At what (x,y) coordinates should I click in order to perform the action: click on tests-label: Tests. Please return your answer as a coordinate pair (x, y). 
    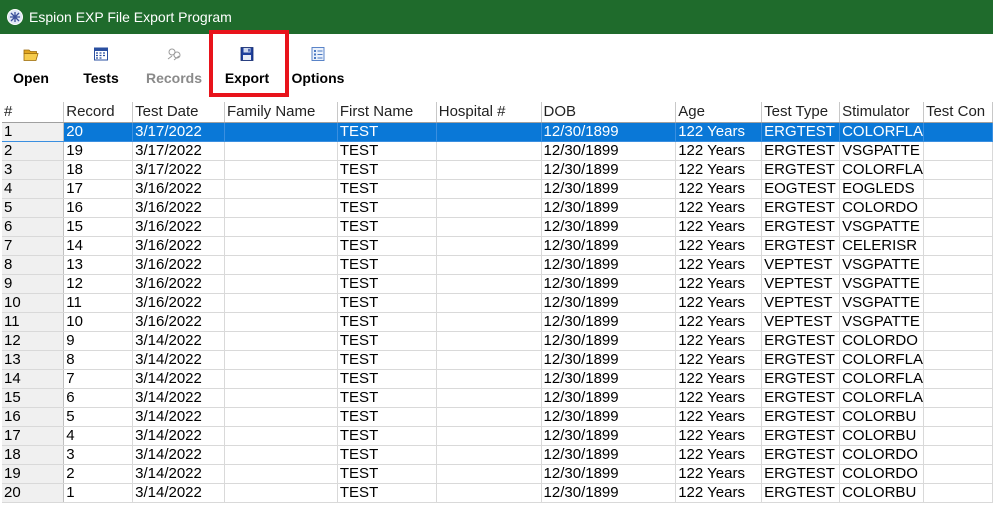
    Looking at the image, I should click on (101, 78).